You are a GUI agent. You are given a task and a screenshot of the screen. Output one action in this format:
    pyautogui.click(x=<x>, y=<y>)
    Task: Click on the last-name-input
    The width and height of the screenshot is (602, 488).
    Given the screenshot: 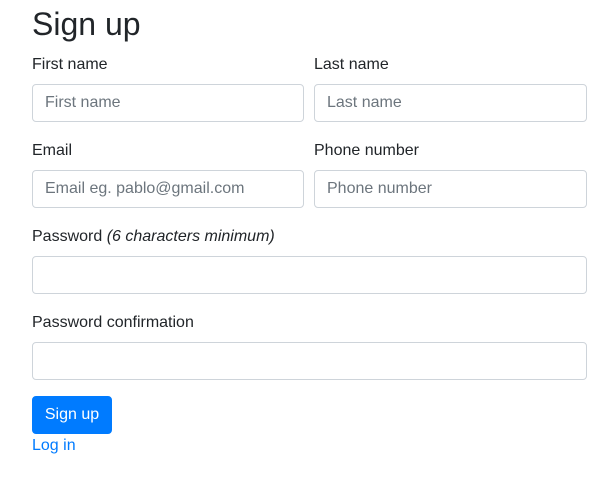 What is the action you would take?
    pyautogui.click(x=450, y=103)
    